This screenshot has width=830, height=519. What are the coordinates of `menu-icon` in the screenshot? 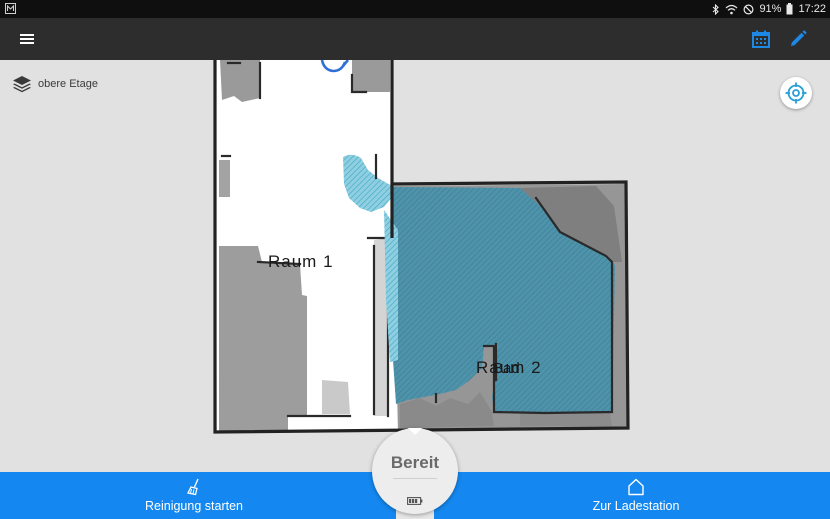 It's located at (27, 39).